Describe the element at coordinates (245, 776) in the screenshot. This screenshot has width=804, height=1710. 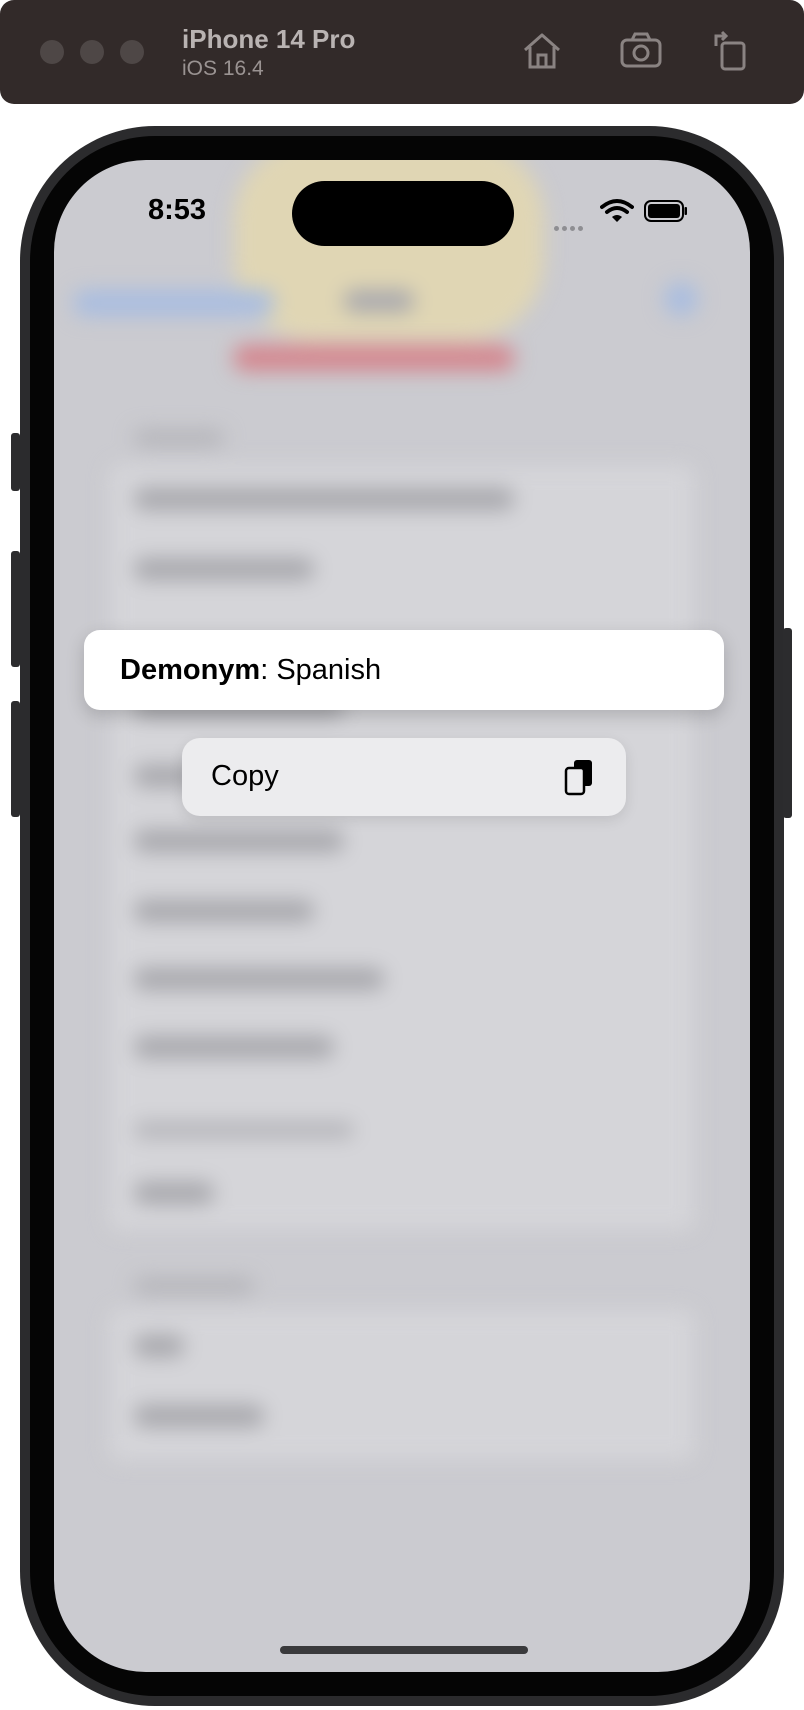
I see `copy-menu-label: Copy` at that location.